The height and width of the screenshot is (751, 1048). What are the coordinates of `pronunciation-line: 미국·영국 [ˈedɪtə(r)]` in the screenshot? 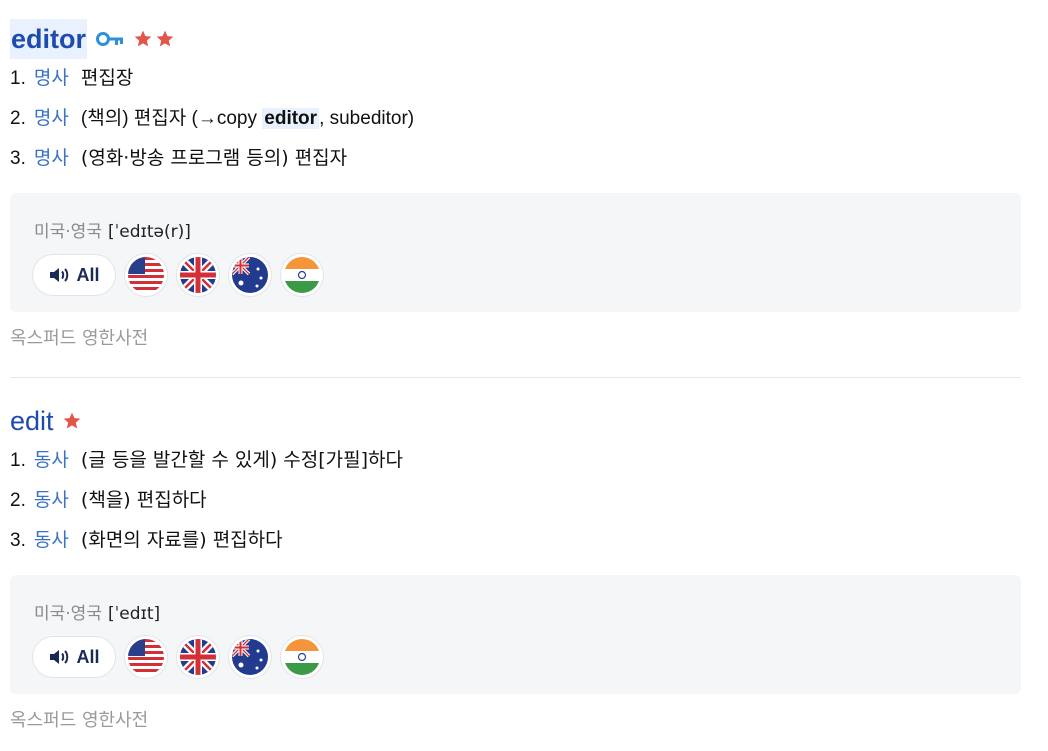 It's located at (112, 229).